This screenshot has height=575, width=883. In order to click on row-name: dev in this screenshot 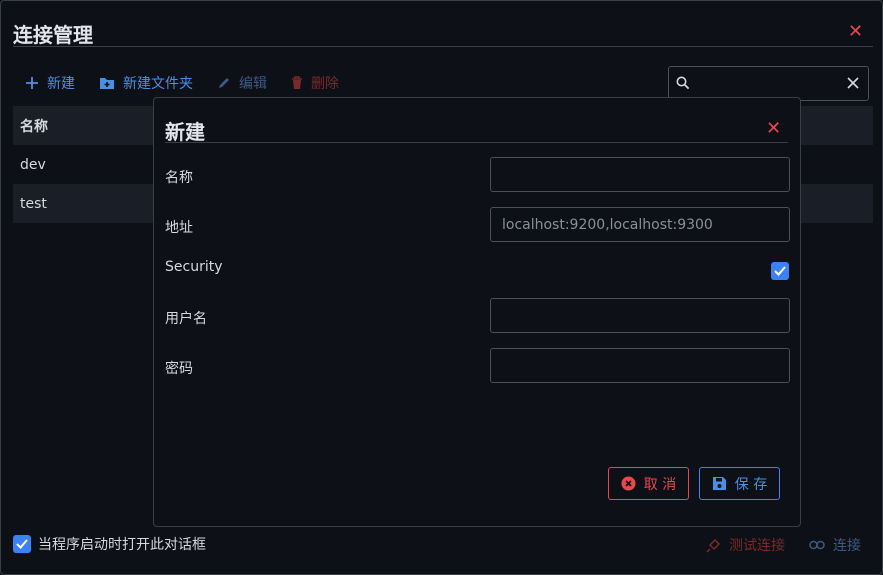, I will do `click(33, 164)`.